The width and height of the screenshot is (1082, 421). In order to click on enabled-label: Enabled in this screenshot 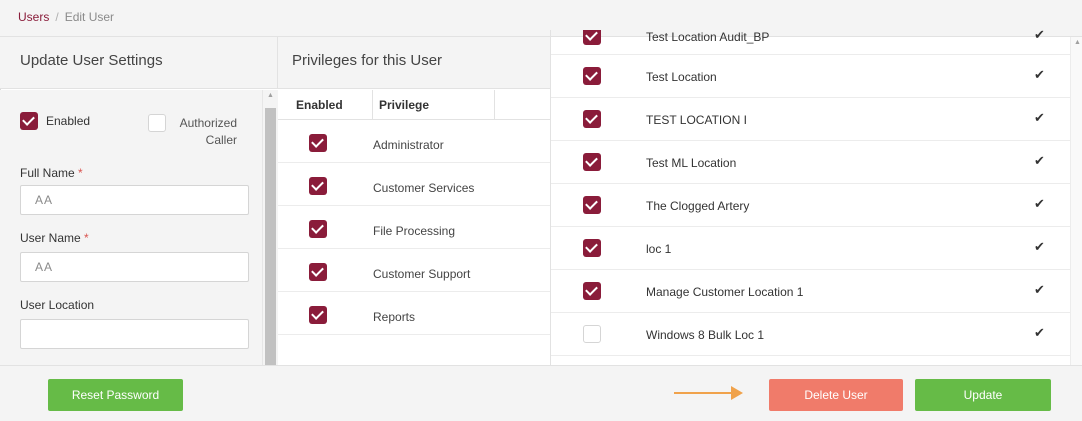, I will do `click(68, 121)`.